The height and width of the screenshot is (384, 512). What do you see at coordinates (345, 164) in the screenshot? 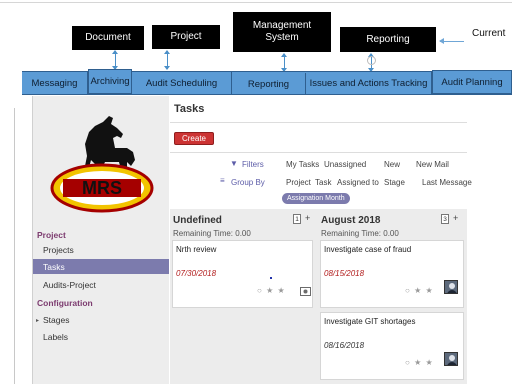
I see `filter-unassigned: Unassigned` at bounding box center [345, 164].